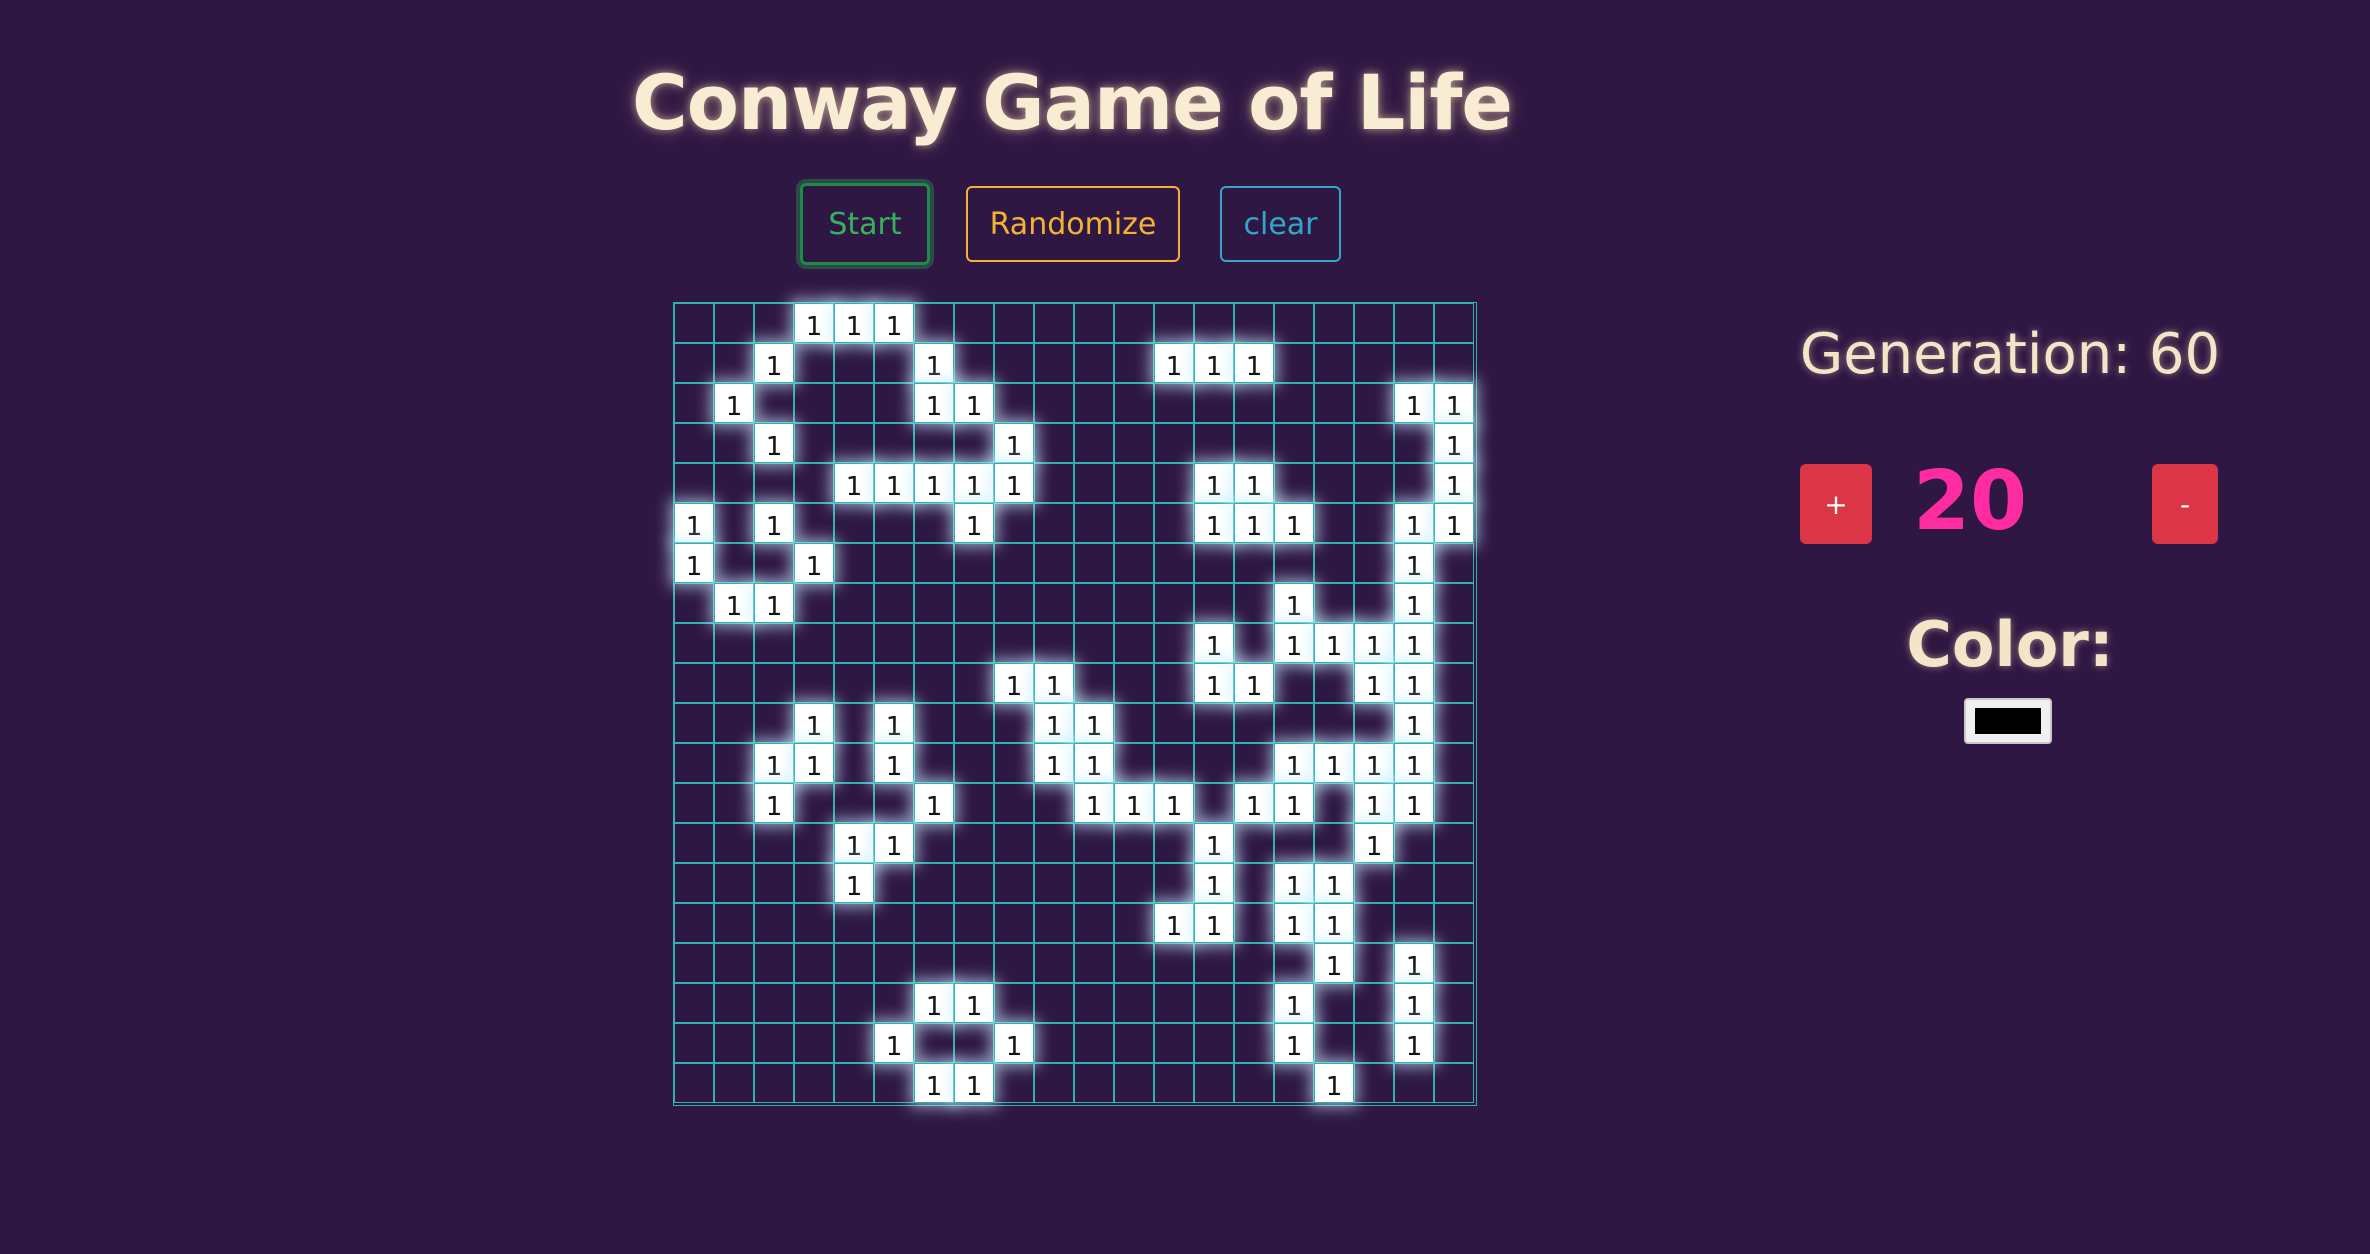 The height and width of the screenshot is (1254, 2370). I want to click on speed-decrease-button: -, so click(2185, 504).